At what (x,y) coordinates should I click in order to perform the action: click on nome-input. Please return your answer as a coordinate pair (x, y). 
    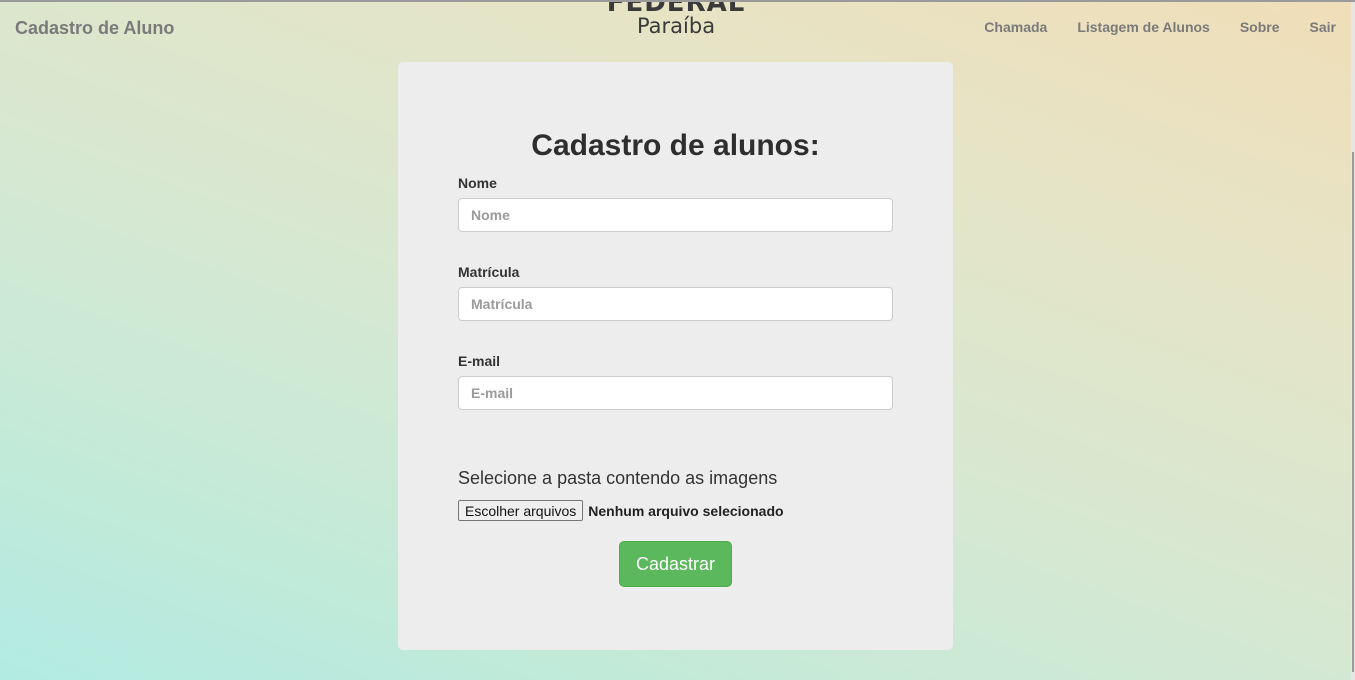
    Looking at the image, I should click on (675, 215).